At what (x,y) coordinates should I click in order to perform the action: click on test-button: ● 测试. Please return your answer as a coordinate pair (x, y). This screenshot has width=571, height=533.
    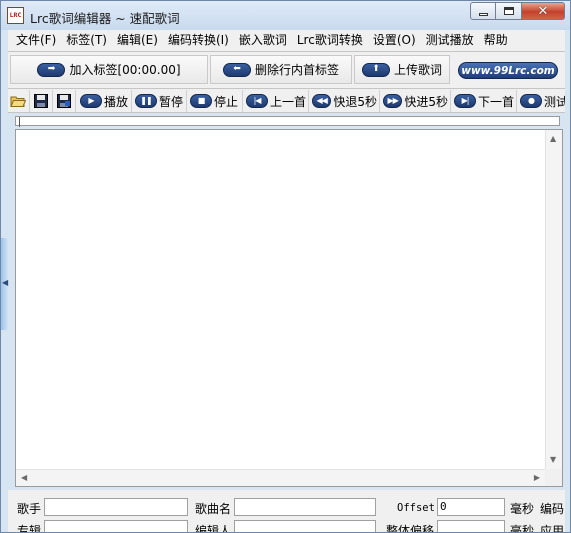
    Looking at the image, I should click on (541, 101).